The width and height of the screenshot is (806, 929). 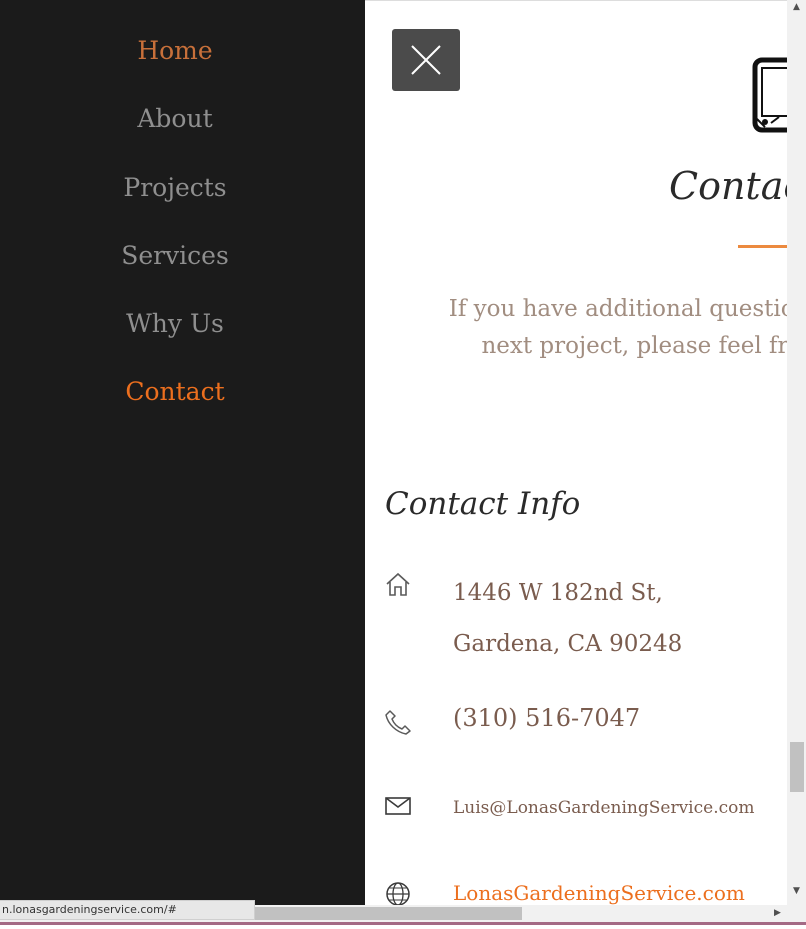 I want to click on envelope-icon, so click(x=398, y=806).